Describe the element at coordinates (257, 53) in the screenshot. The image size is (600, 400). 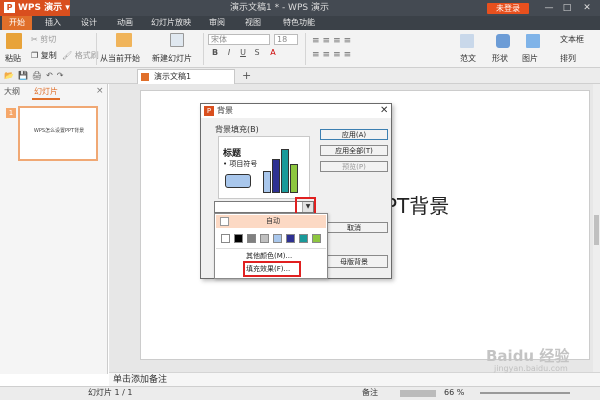
I see `shadow-button: S` at that location.